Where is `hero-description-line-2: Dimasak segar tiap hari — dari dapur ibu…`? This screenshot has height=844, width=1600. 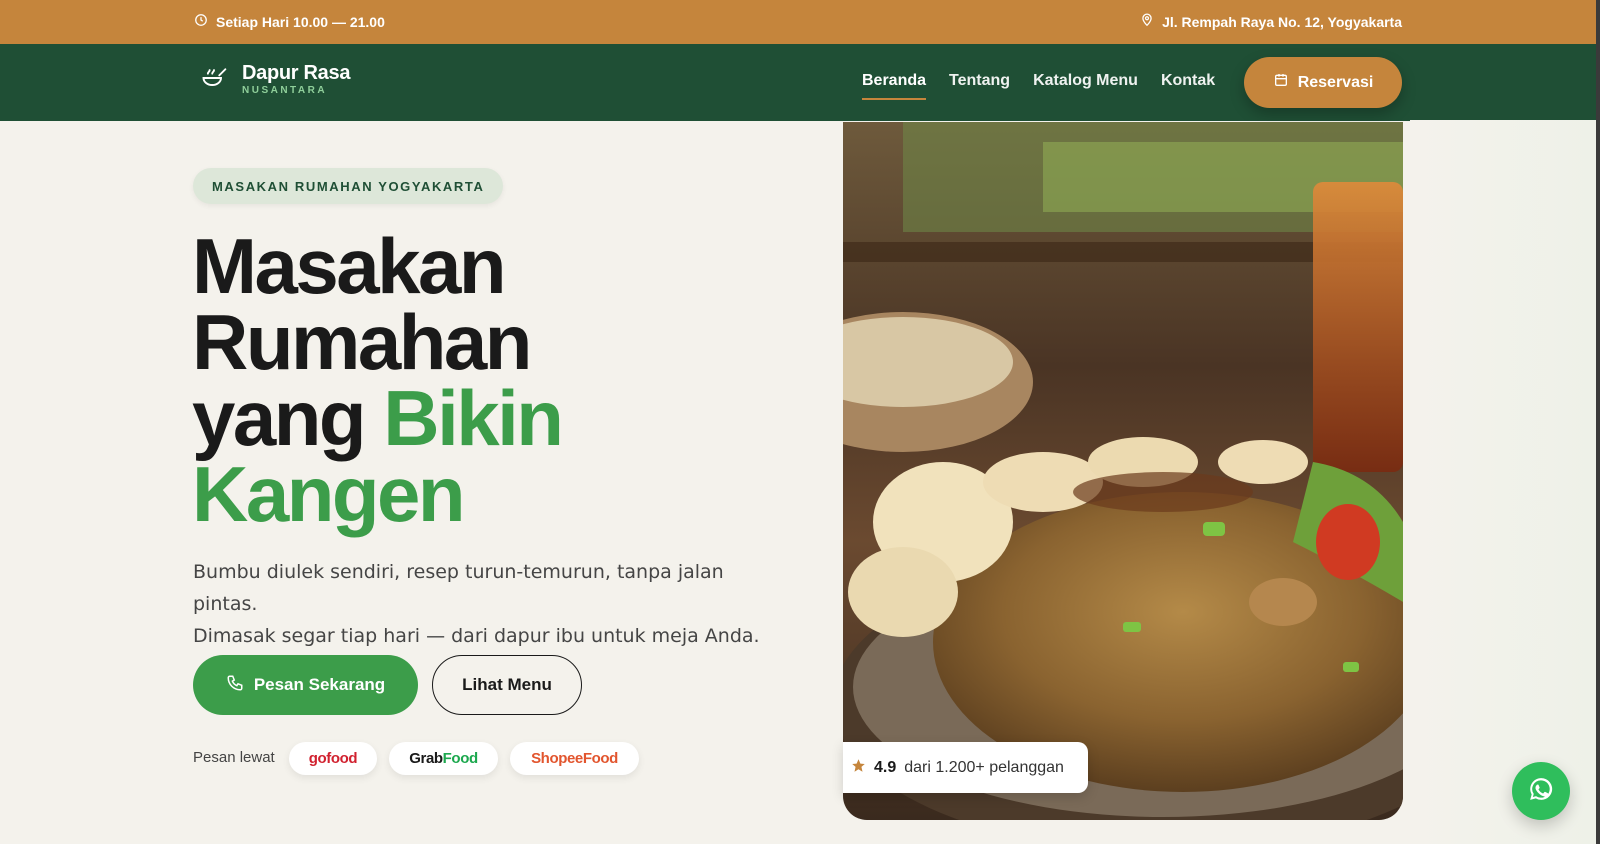 hero-description-line-2: Dimasak segar tiap hari — dari dapur ibu… is located at coordinates (476, 636).